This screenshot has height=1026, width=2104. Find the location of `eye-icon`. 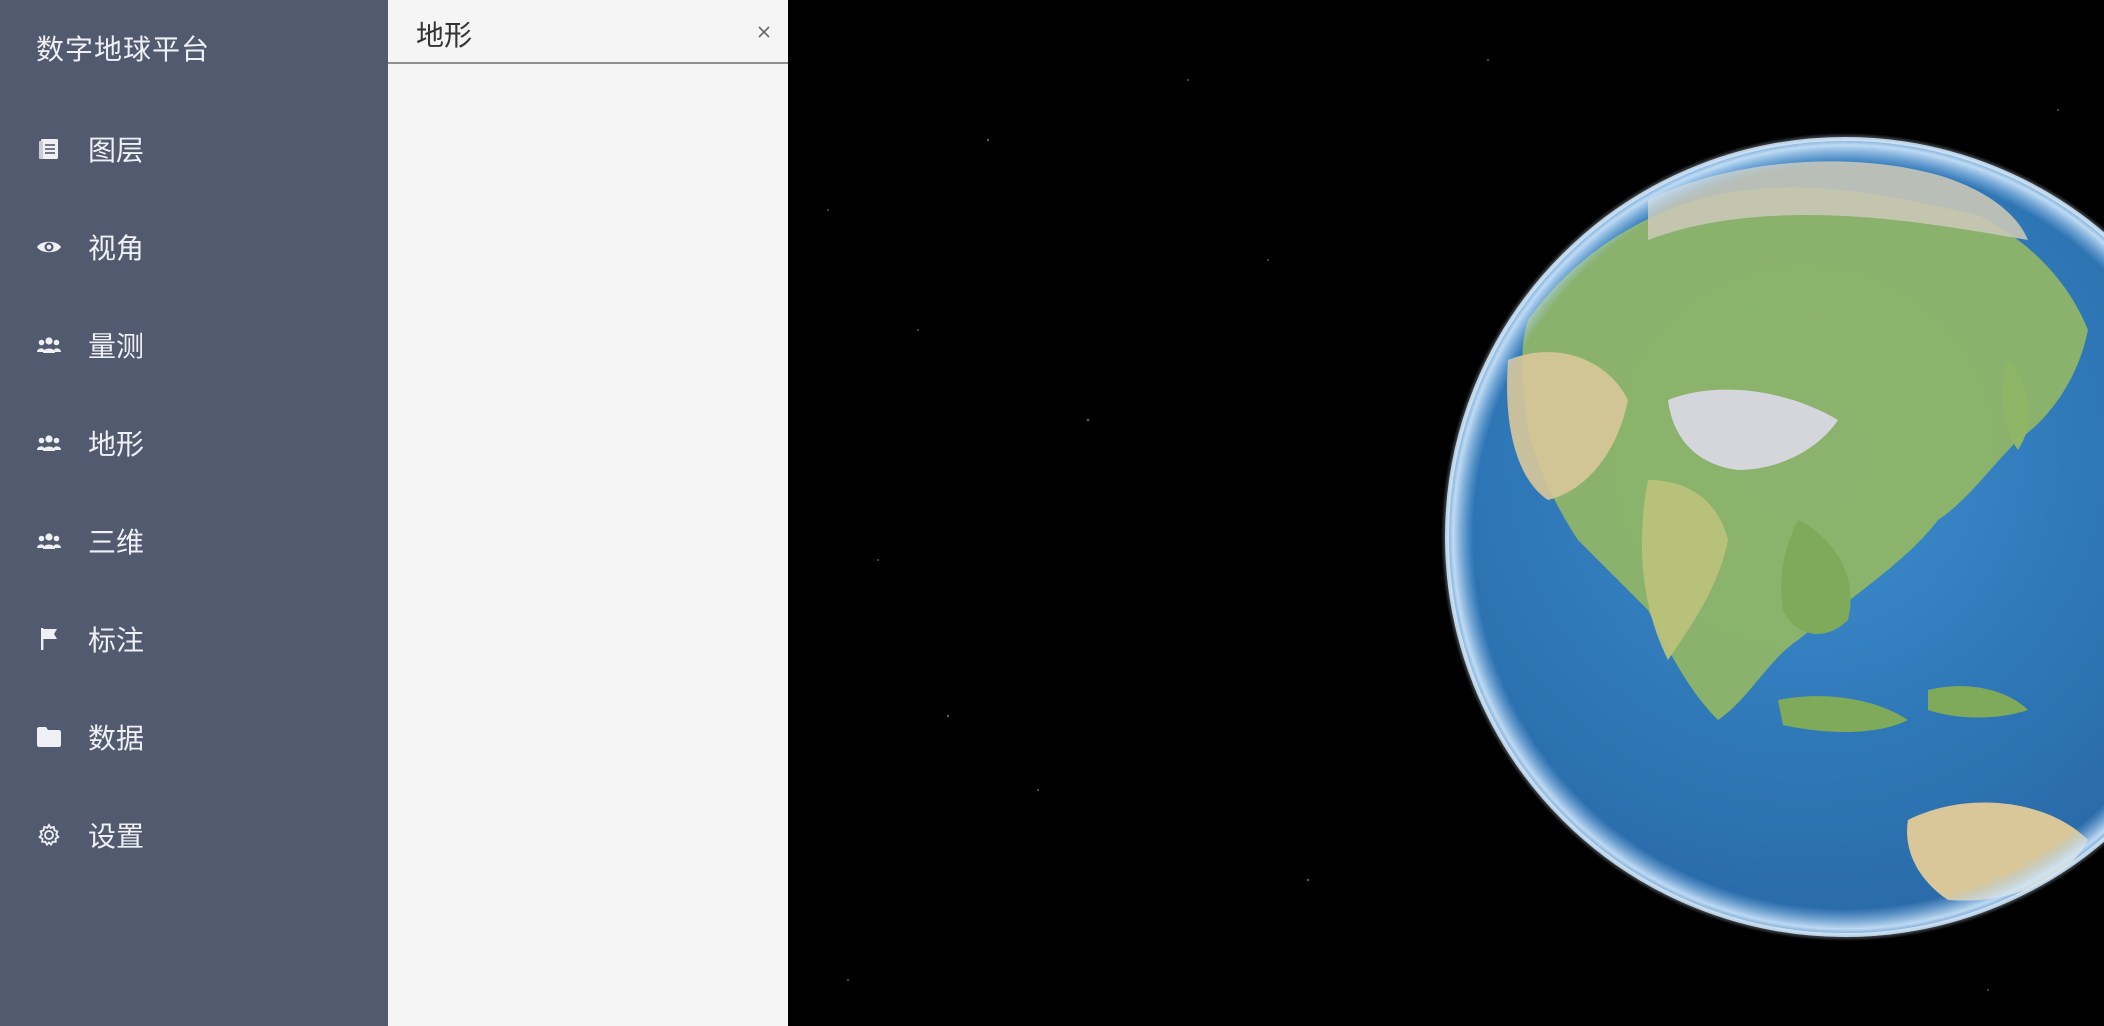

eye-icon is located at coordinates (49, 247).